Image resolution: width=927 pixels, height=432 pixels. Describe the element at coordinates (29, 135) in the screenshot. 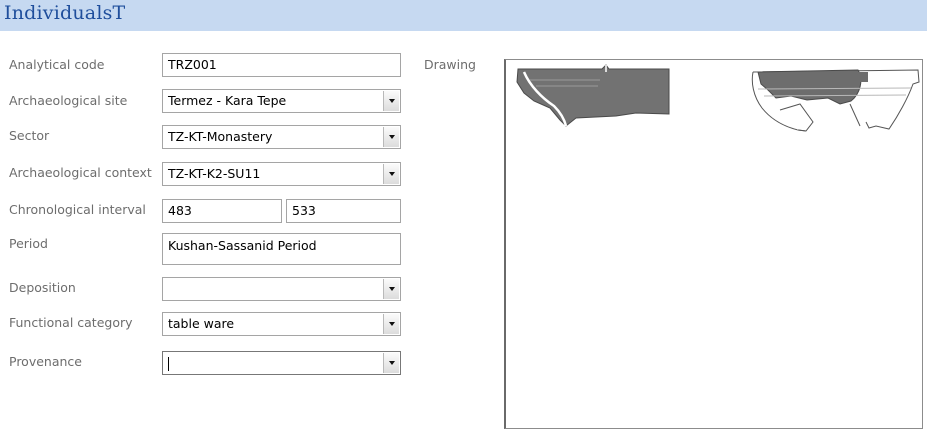

I see `sector-label: Sector` at that location.